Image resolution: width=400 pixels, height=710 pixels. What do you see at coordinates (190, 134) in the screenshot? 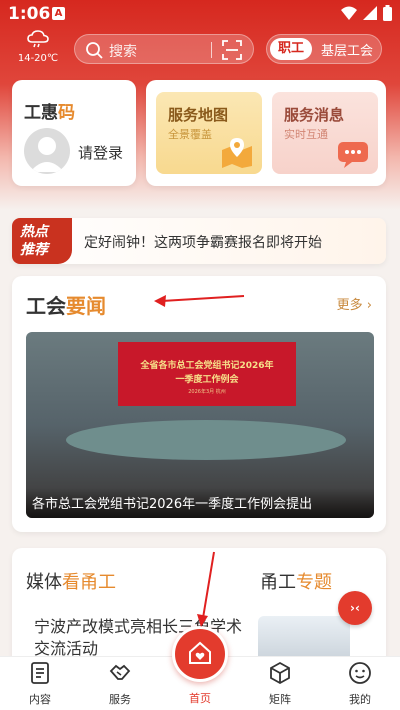
I see `service-map-subtitle: 全景覆盖` at bounding box center [190, 134].